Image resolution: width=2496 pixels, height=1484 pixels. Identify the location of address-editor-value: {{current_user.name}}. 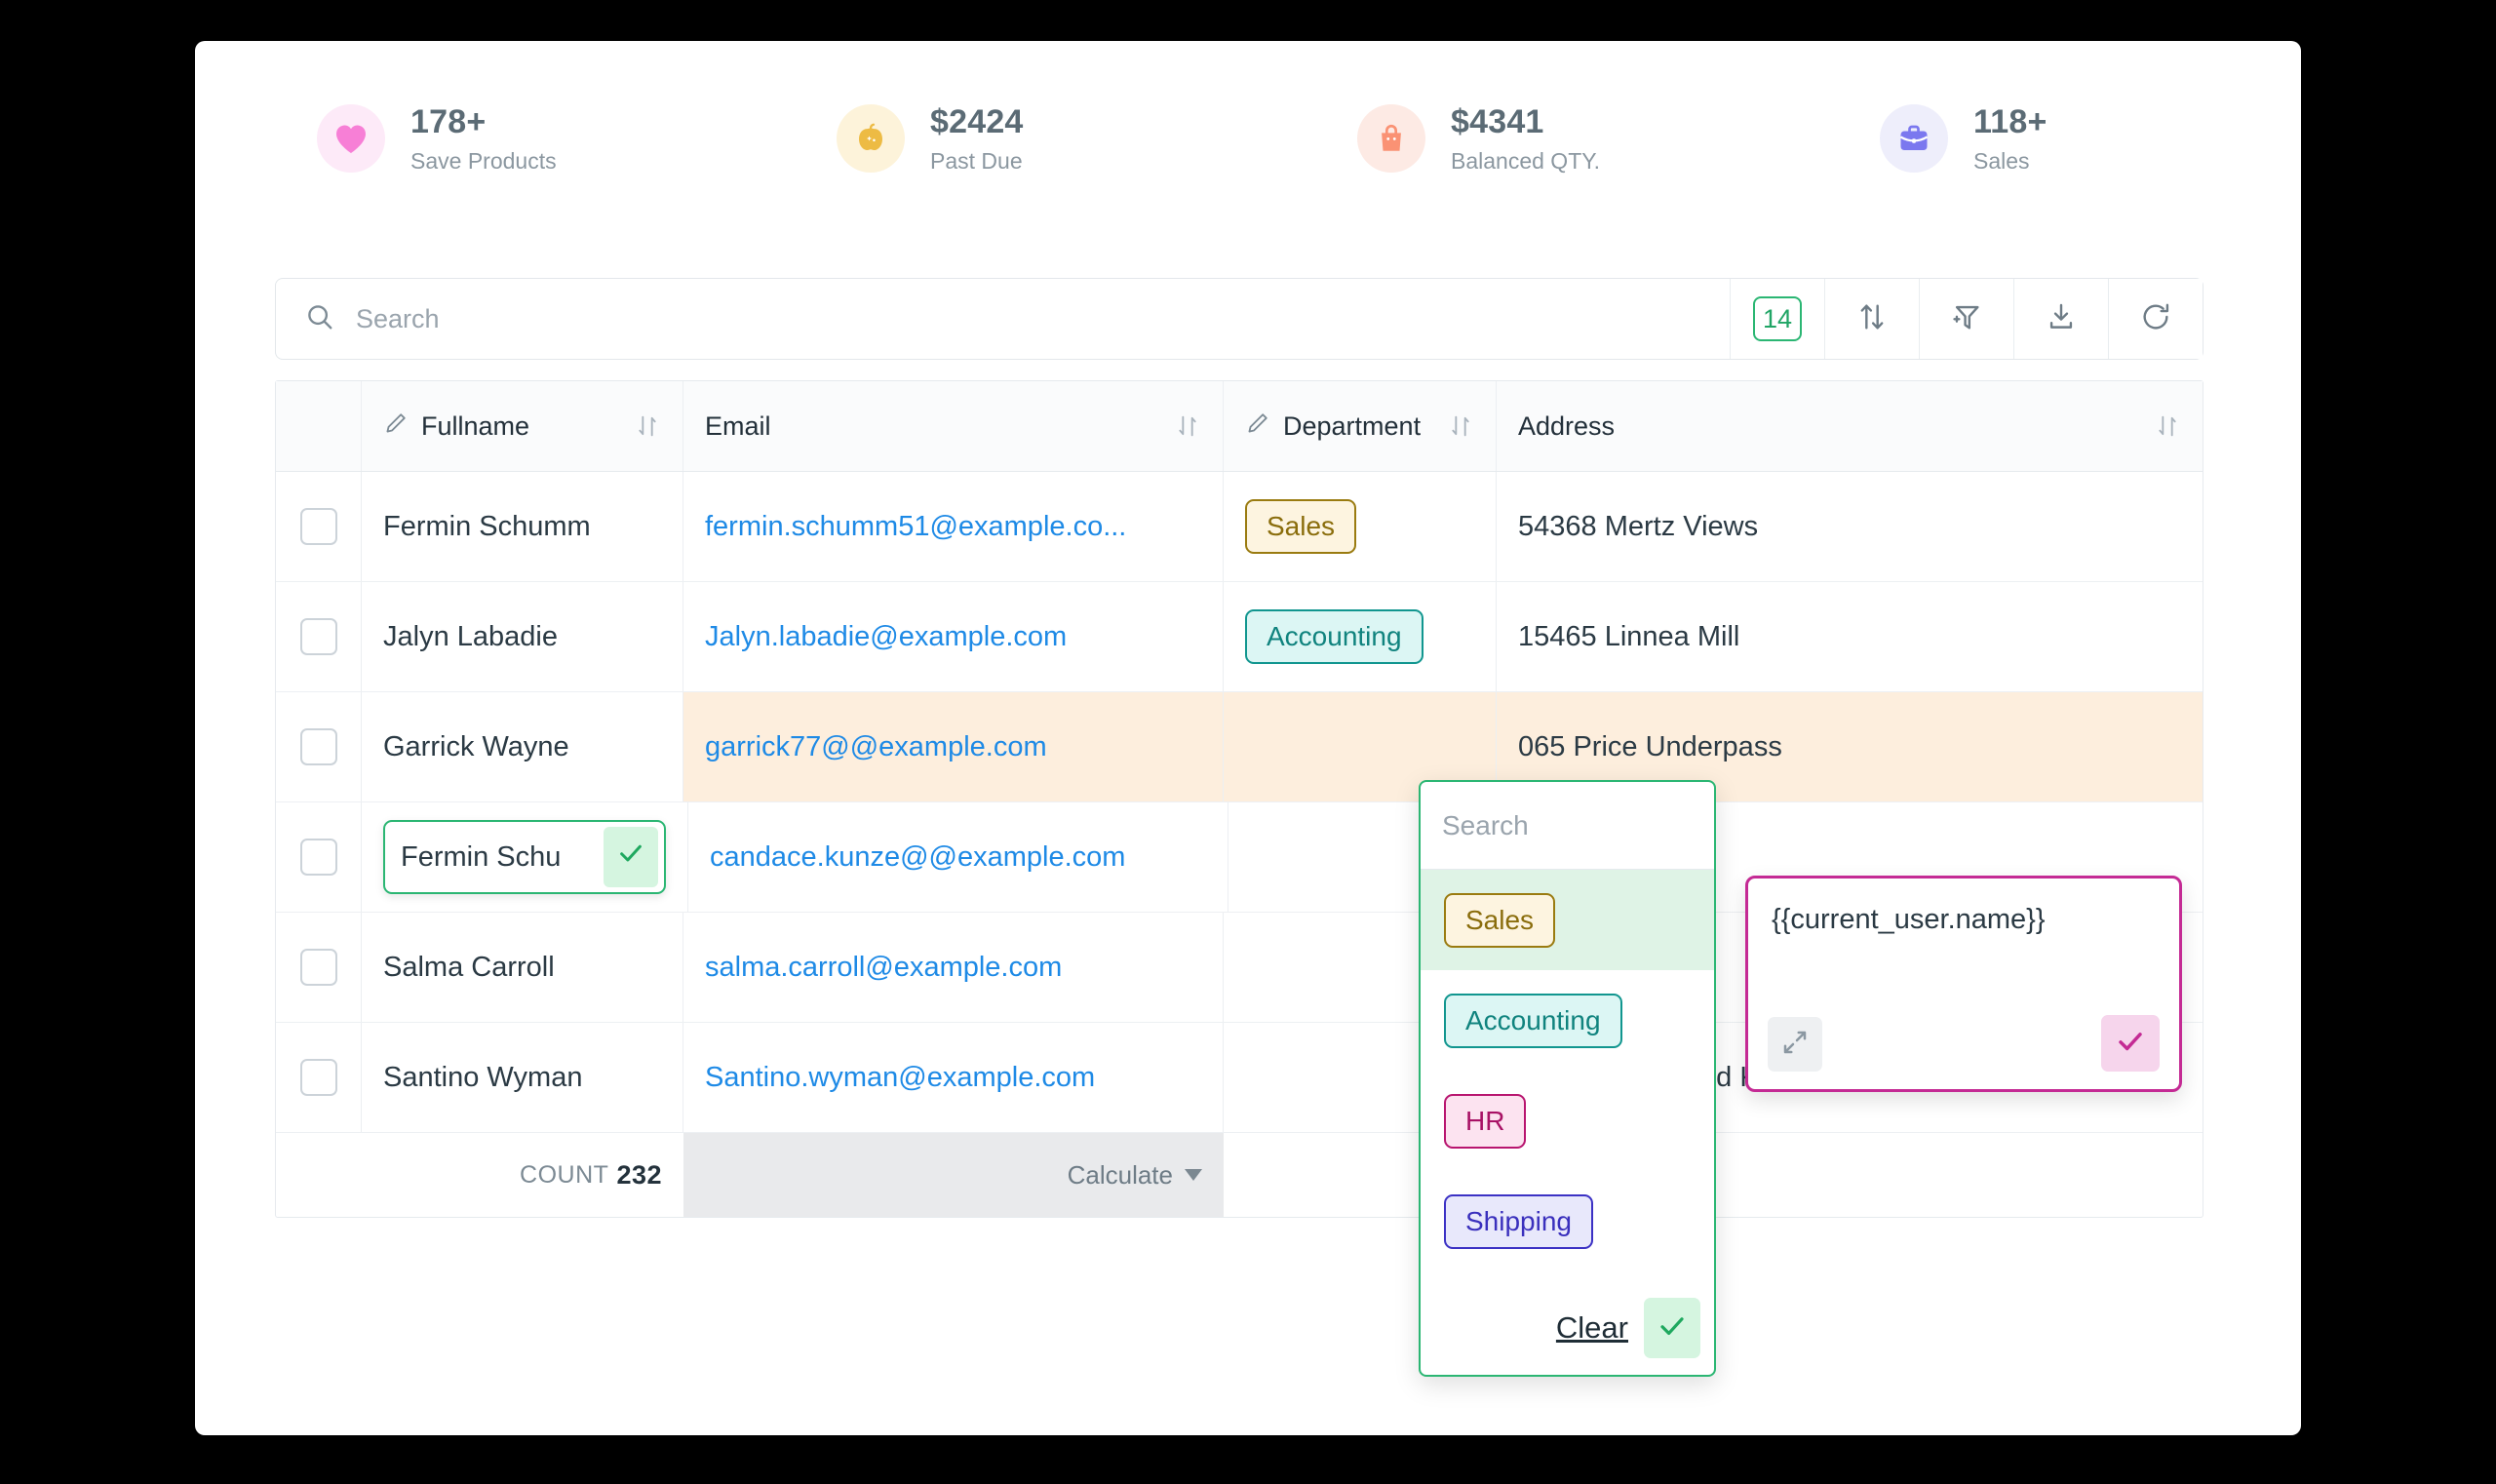
(1966, 920).